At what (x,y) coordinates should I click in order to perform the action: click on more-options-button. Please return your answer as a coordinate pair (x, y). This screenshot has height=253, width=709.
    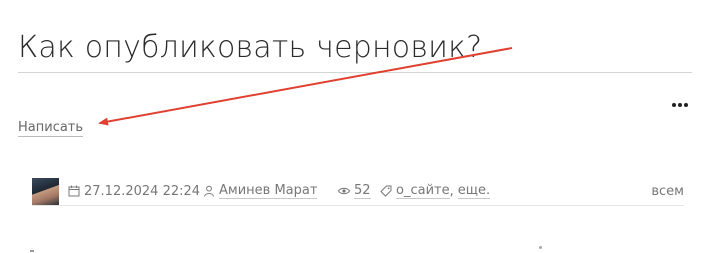
    Looking at the image, I should click on (680, 105).